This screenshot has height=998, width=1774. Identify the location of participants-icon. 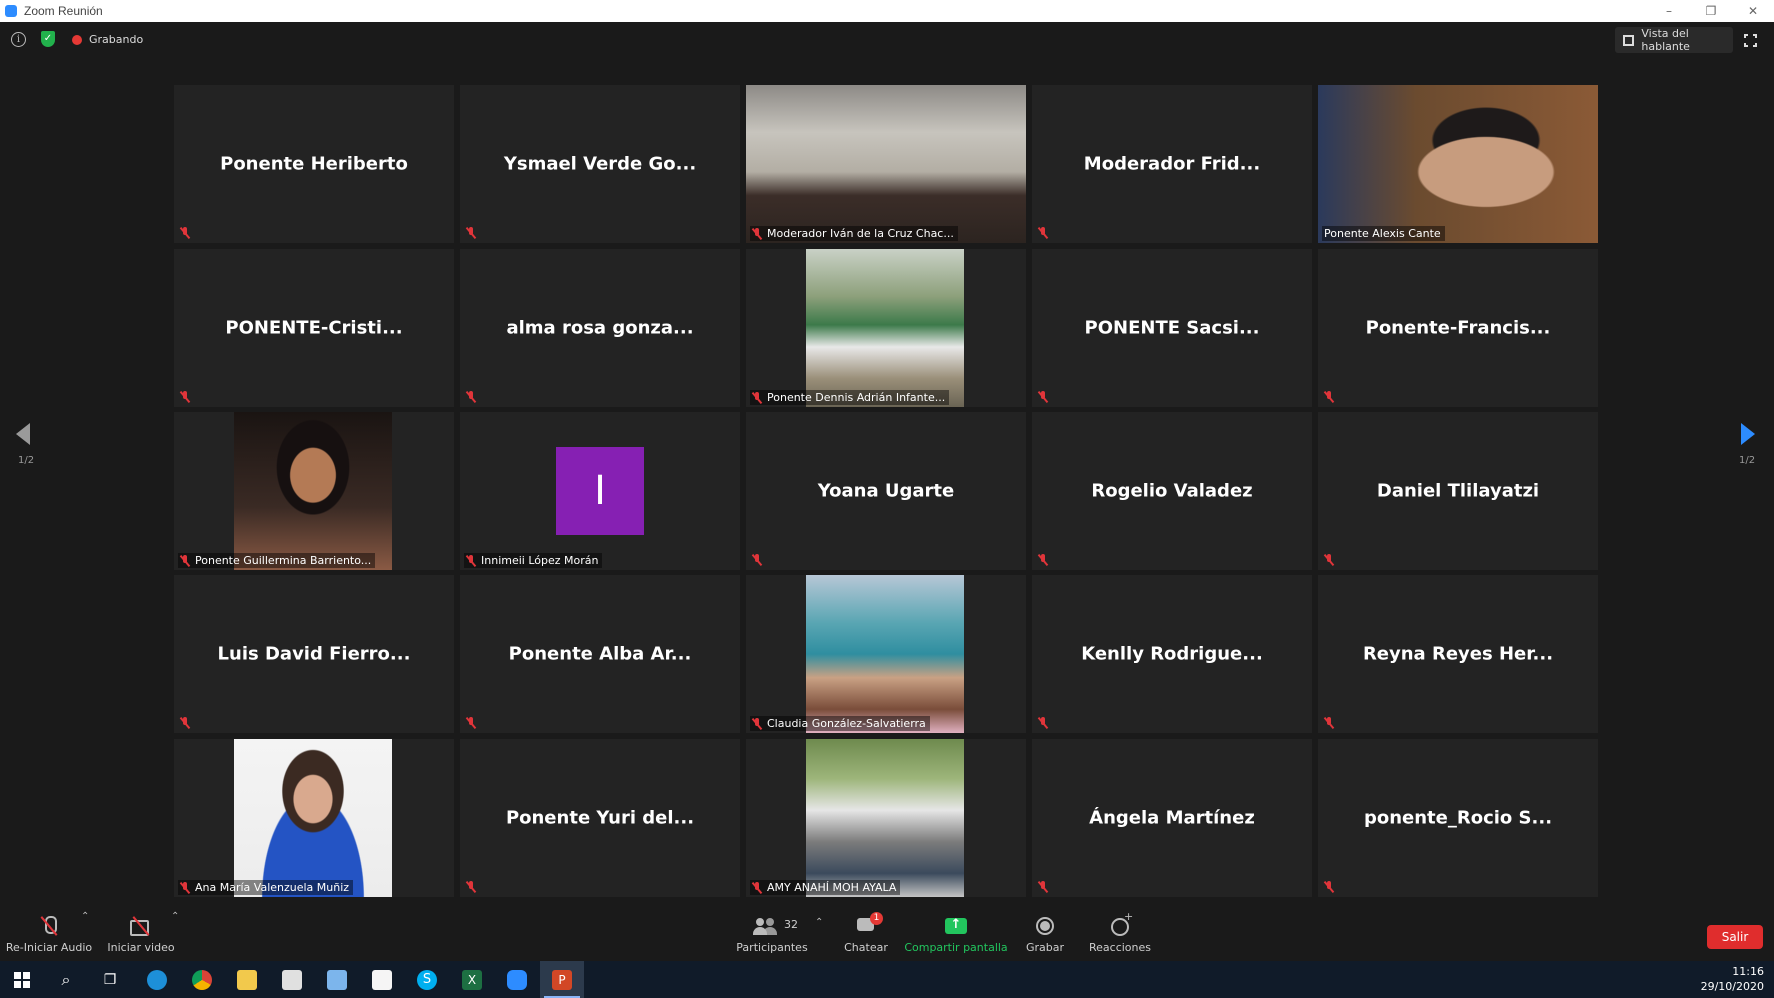
(764, 926).